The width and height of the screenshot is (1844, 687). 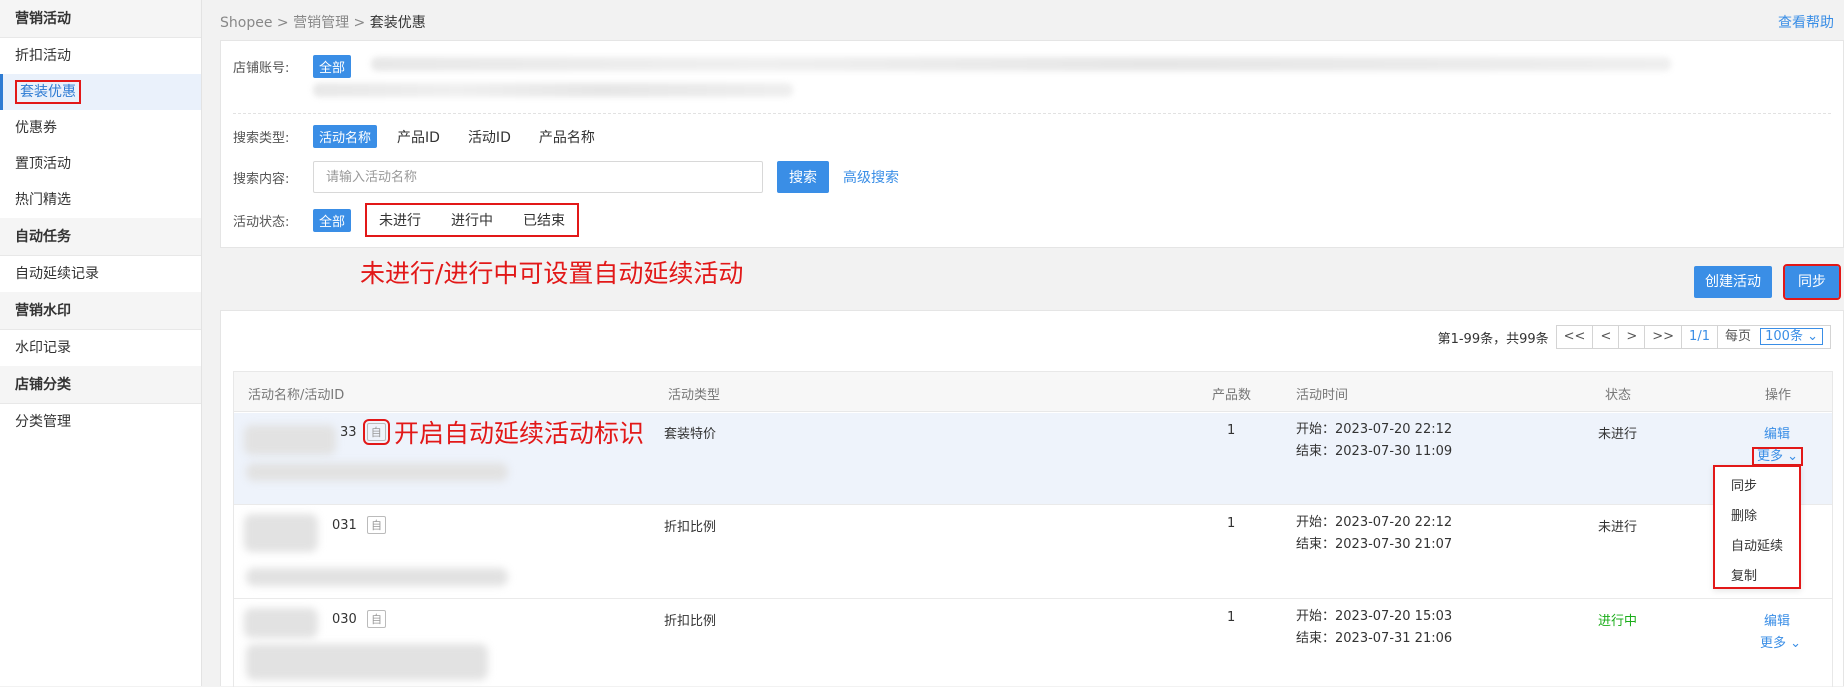 I want to click on pager-summary: 第1-99条，共99条, so click(x=1493, y=339).